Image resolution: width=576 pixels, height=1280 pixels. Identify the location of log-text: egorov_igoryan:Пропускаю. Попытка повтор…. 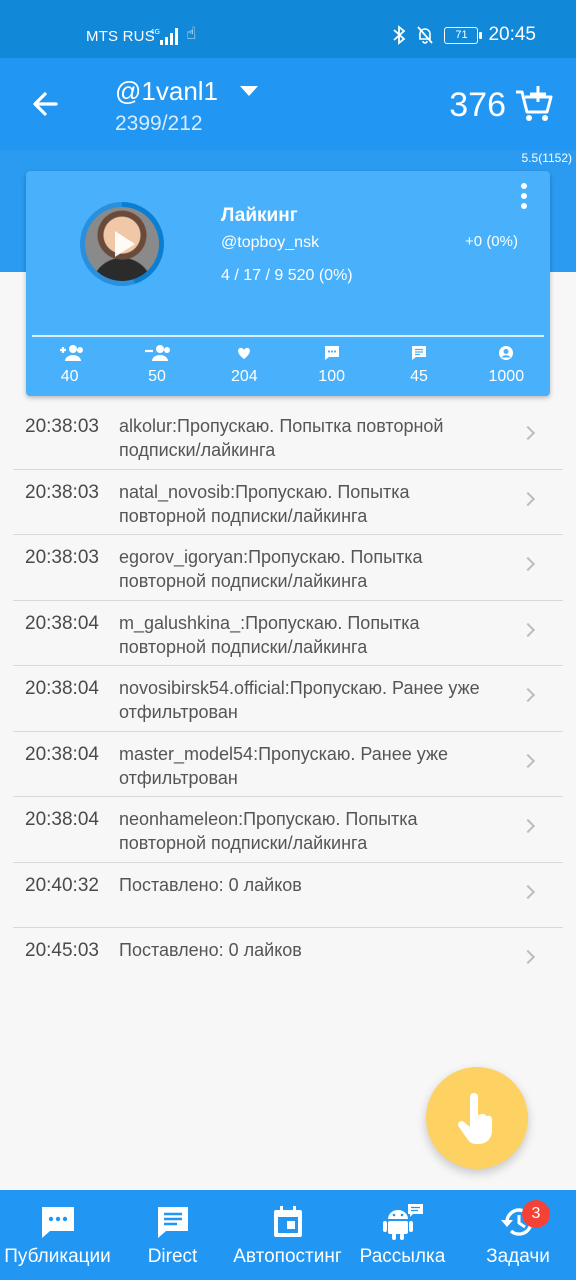
(271, 569).